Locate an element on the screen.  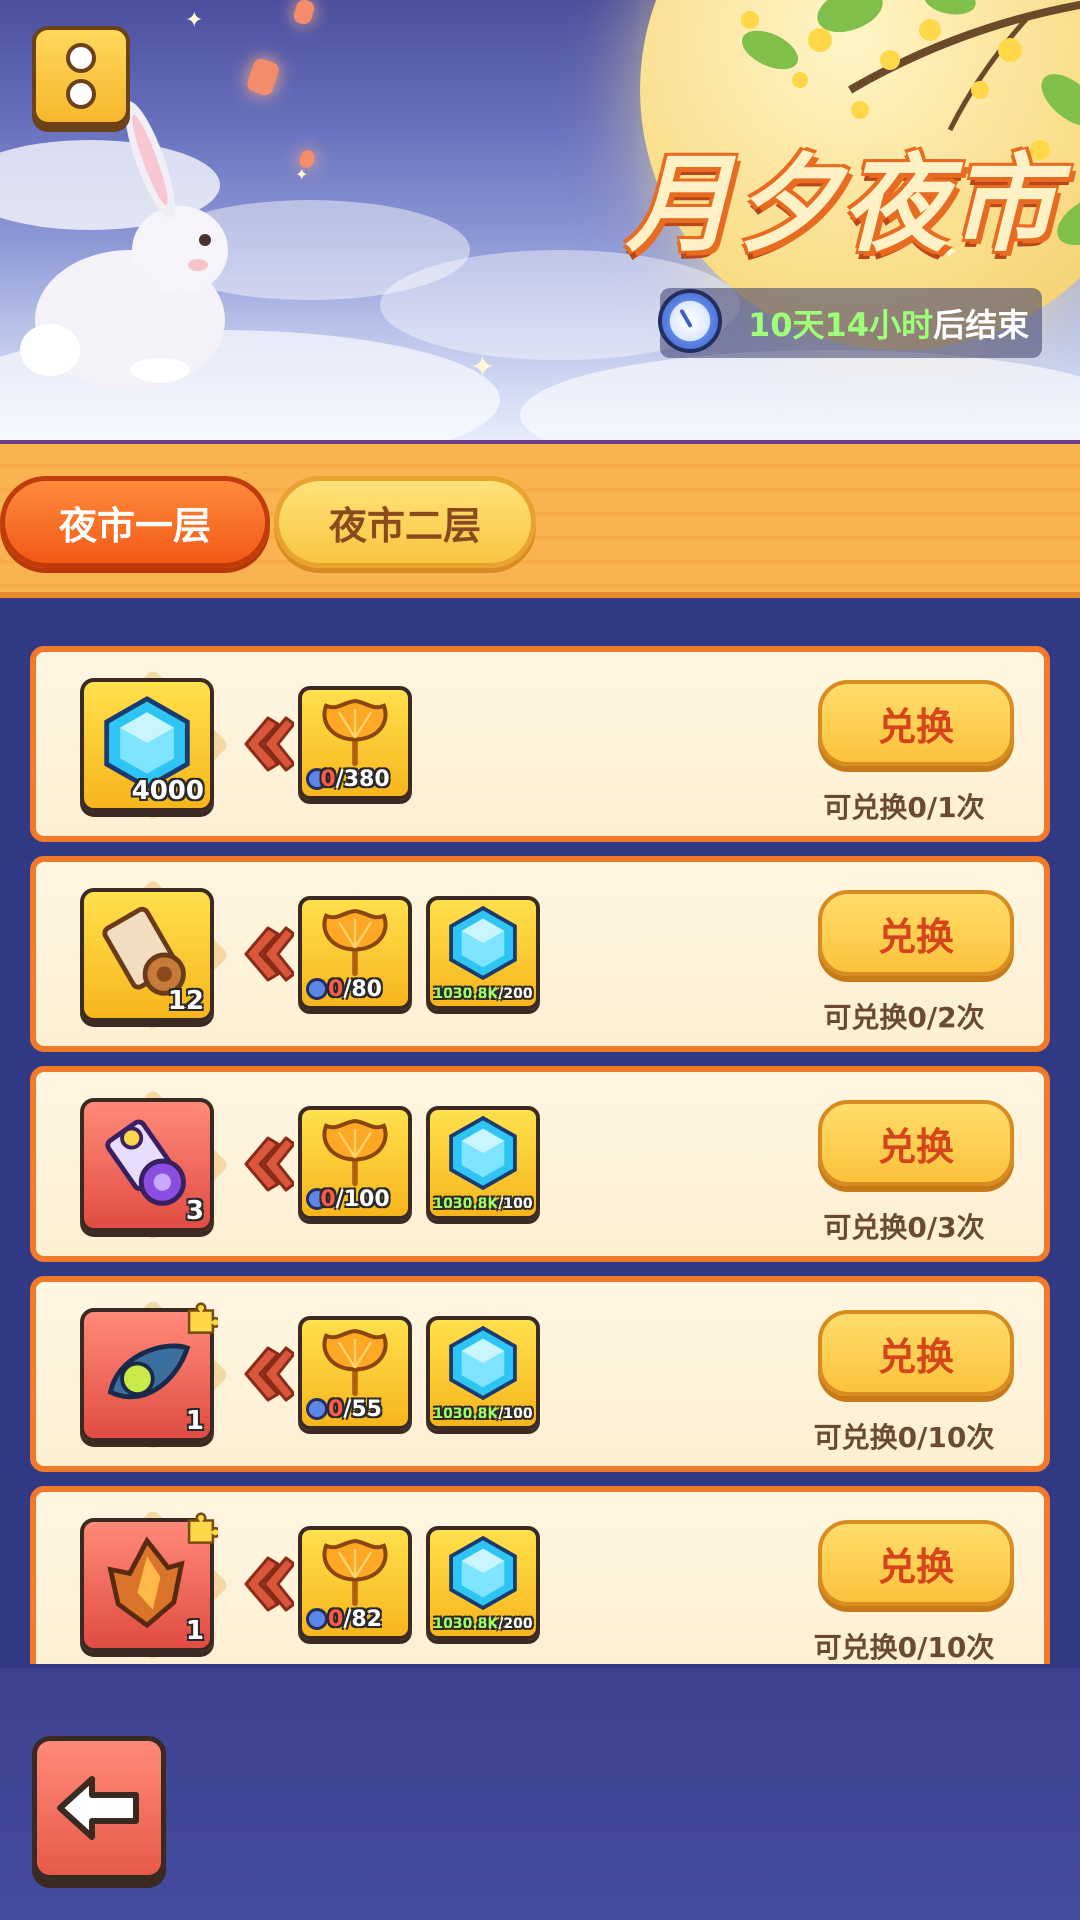
back-arrow-icon is located at coordinates (98, 1808).